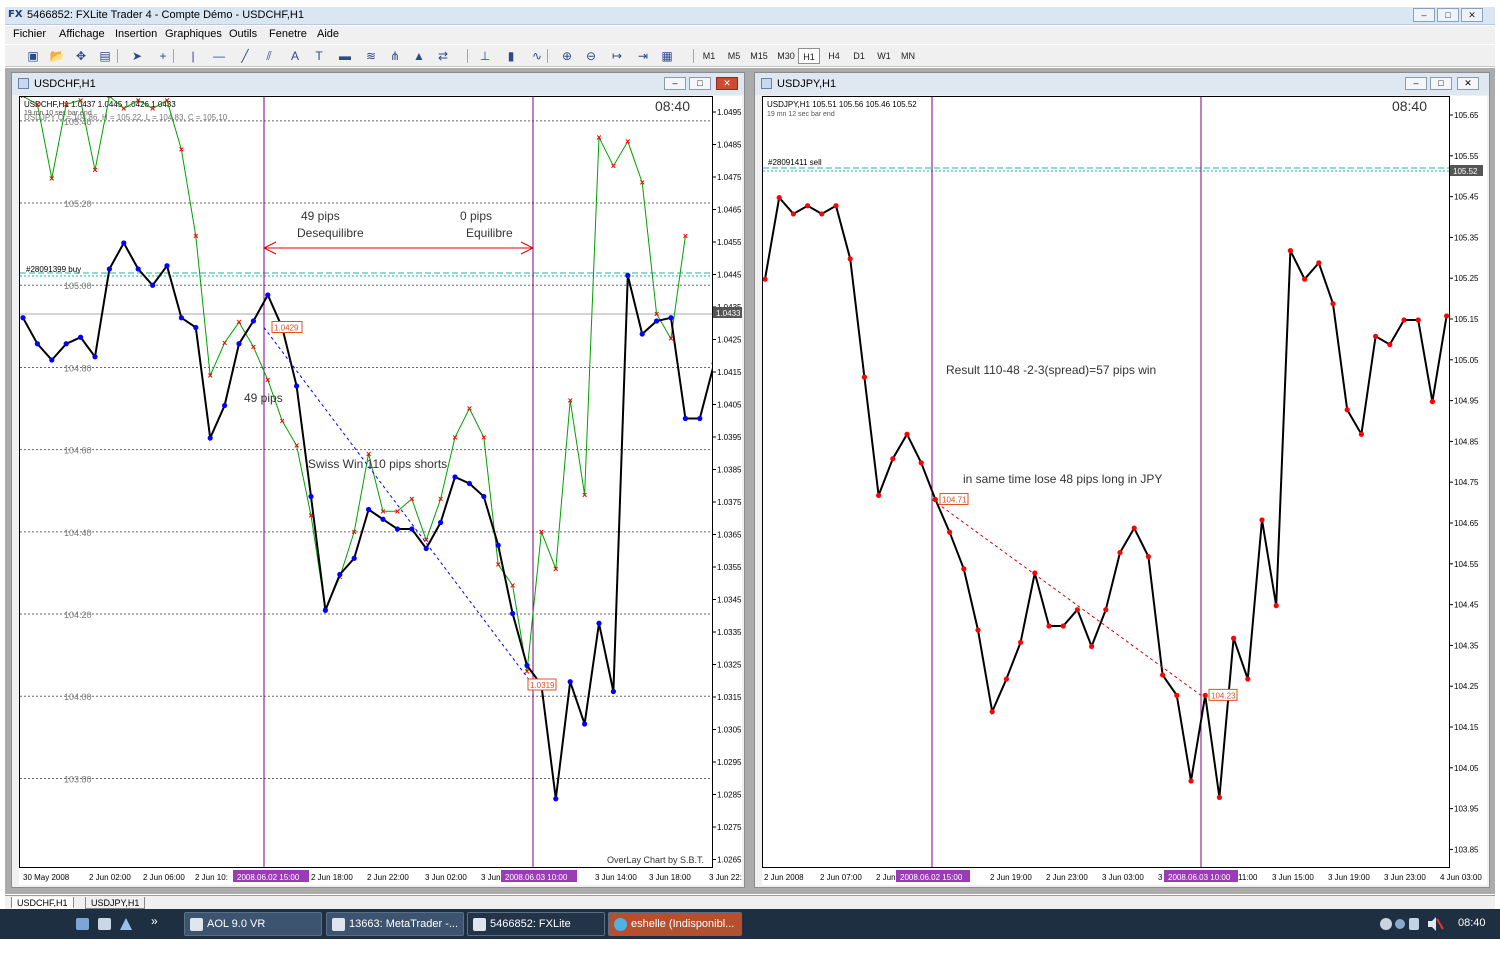 The width and height of the screenshot is (1500, 957). Describe the element at coordinates (1414, 924) in the screenshot. I see `safely-remove-icon` at that location.